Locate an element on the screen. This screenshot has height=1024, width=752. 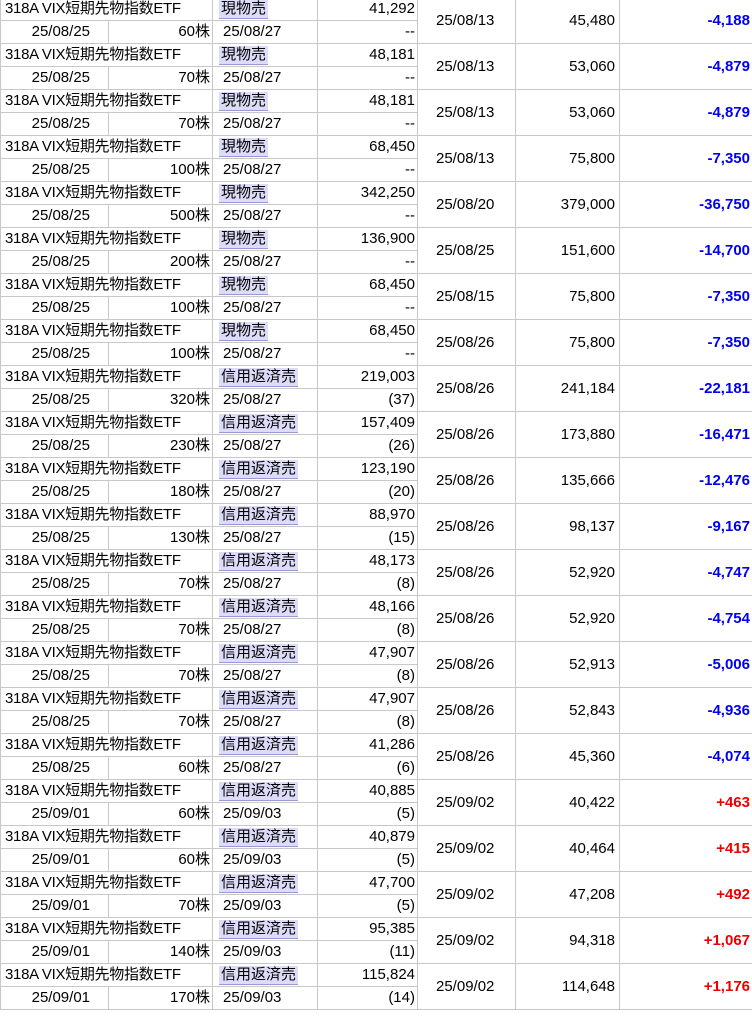
quantity: 200株 is located at coordinates (160, 262).